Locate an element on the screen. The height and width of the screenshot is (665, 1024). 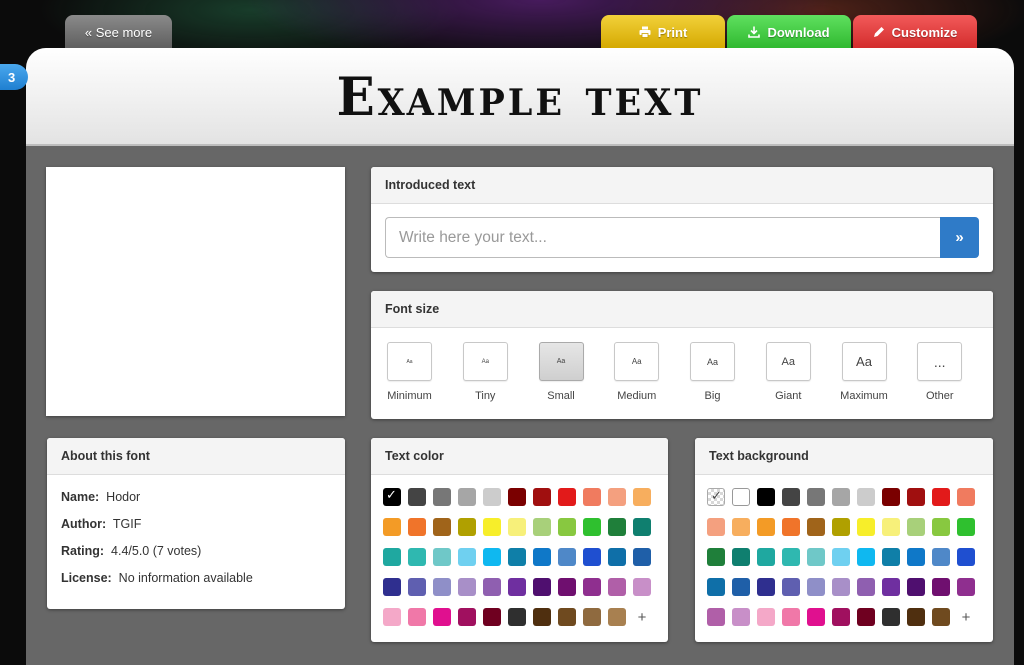
font-size-option: Aa Tiny is located at coordinates (500, 372).